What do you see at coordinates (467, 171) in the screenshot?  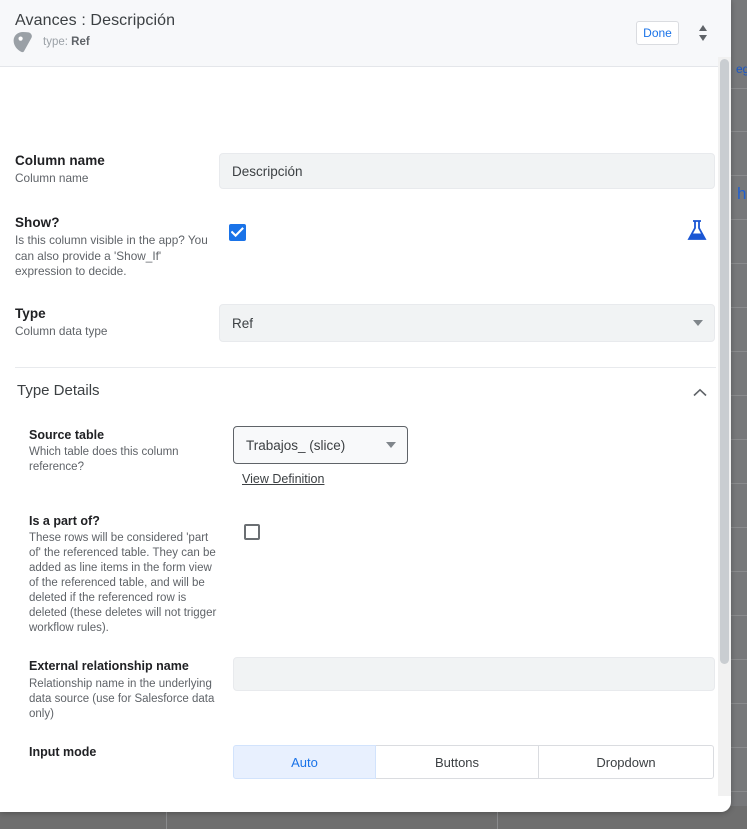 I see `column-name-input` at bounding box center [467, 171].